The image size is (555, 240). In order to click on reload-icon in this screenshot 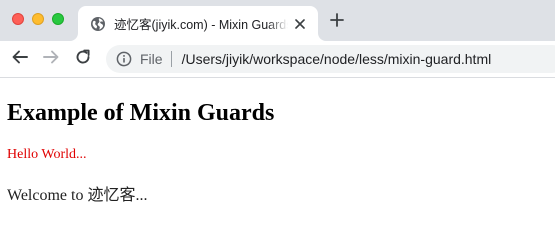, I will do `click(83, 59)`.